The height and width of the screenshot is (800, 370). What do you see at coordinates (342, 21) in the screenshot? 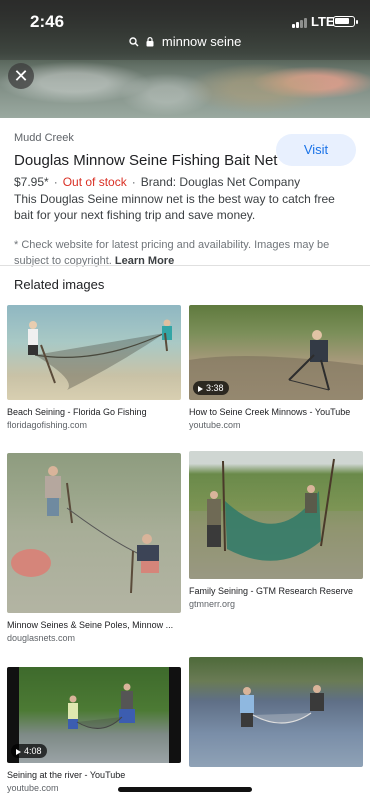
I see `battery-level` at bounding box center [342, 21].